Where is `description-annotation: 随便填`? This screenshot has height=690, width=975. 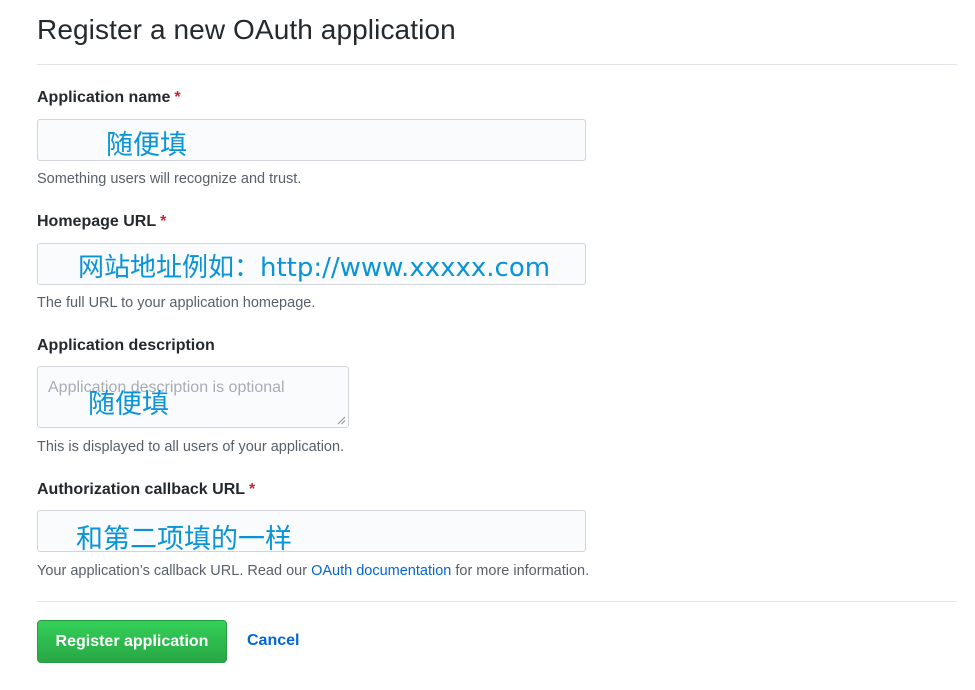 description-annotation: 随便填 is located at coordinates (128, 404).